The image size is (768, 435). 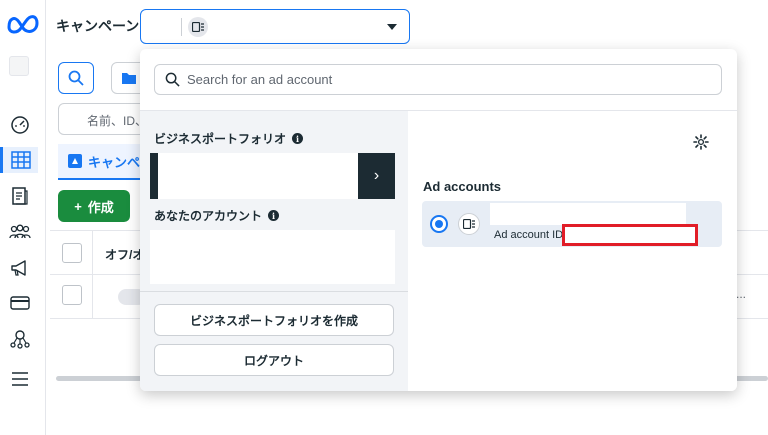 I want to click on ad-account-search, so click(x=438, y=79).